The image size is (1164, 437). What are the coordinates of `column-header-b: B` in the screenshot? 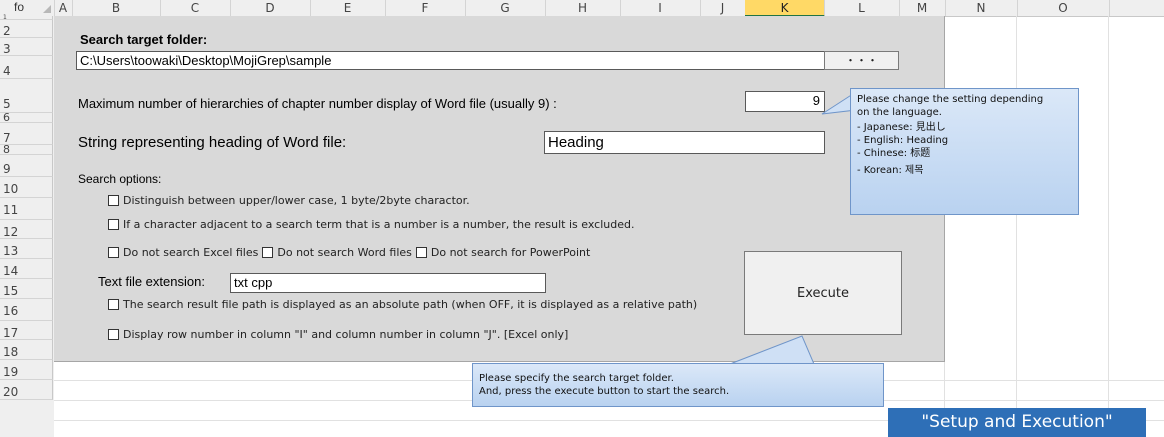 It's located at (116, 8).